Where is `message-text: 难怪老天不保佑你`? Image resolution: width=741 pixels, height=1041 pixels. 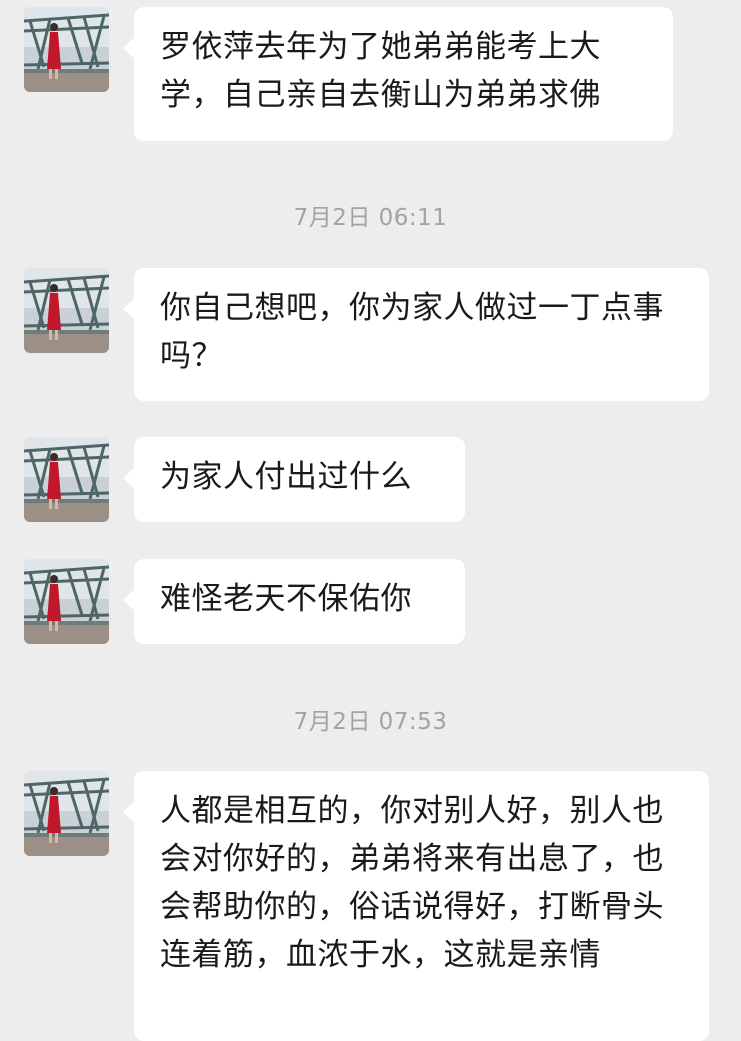 message-text: 难怪老天不保佑你 is located at coordinates (286, 599).